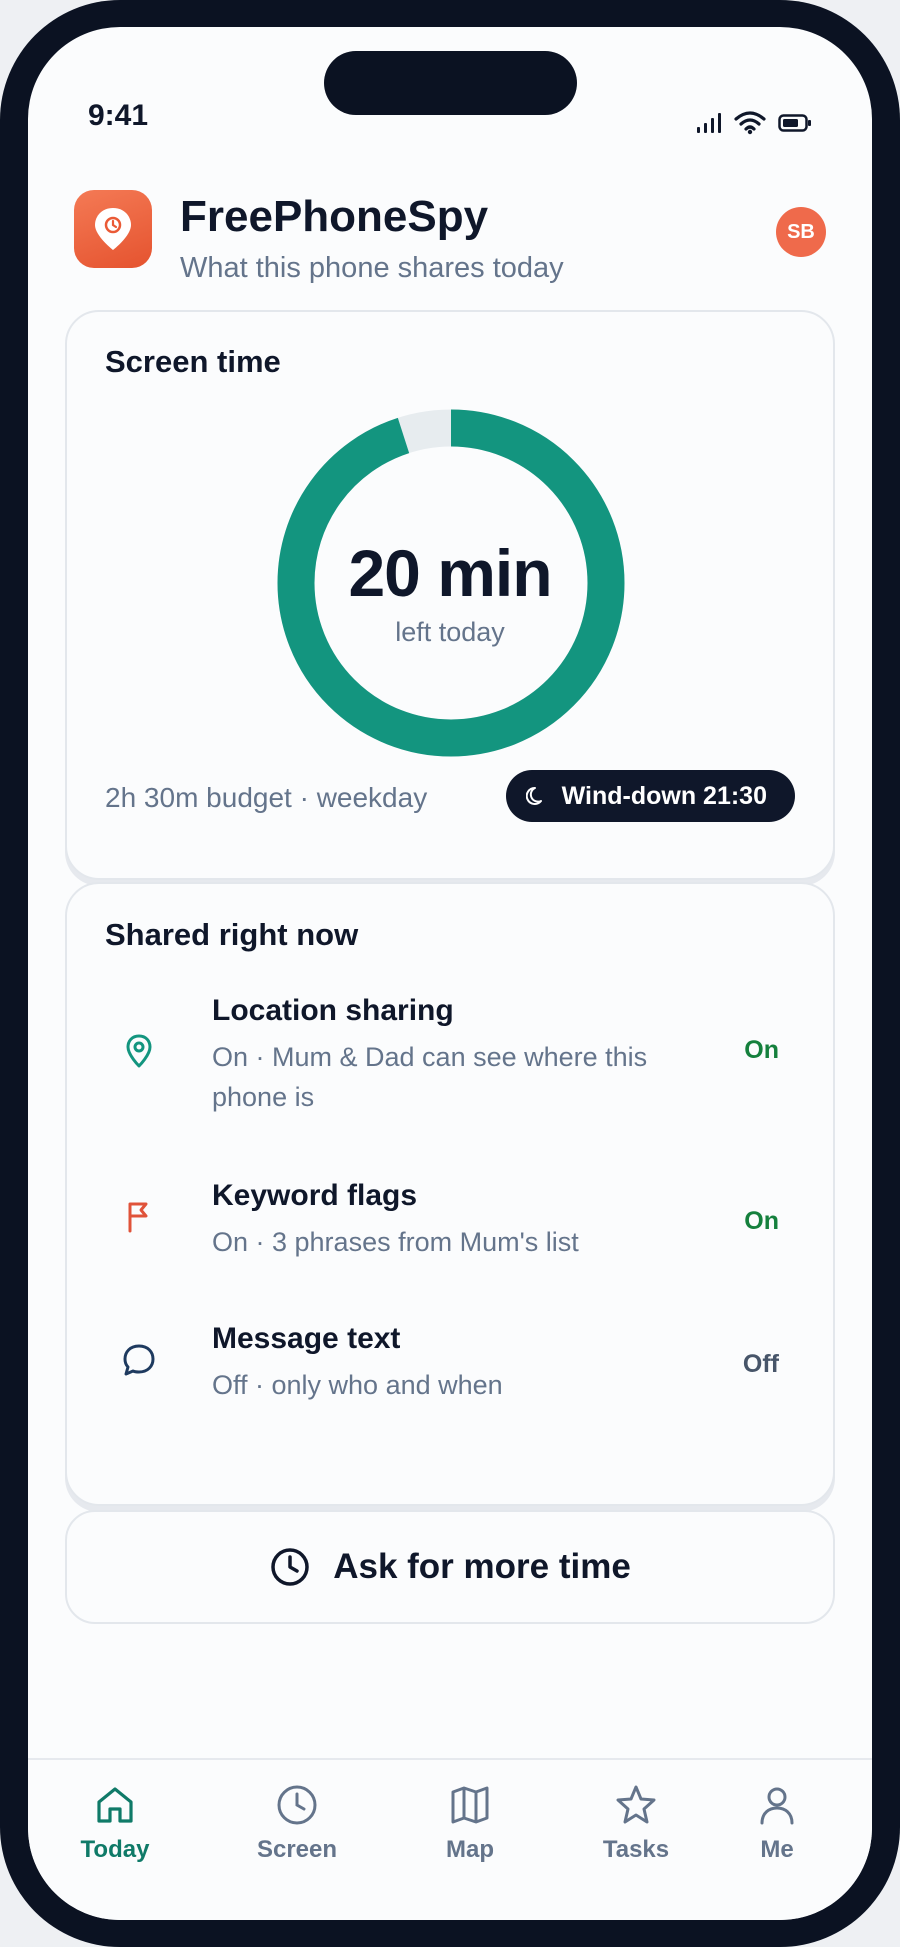 Image resolution: width=900 pixels, height=1947 pixels. I want to click on ask-more-time-button: Ask for more time, so click(450, 1567).